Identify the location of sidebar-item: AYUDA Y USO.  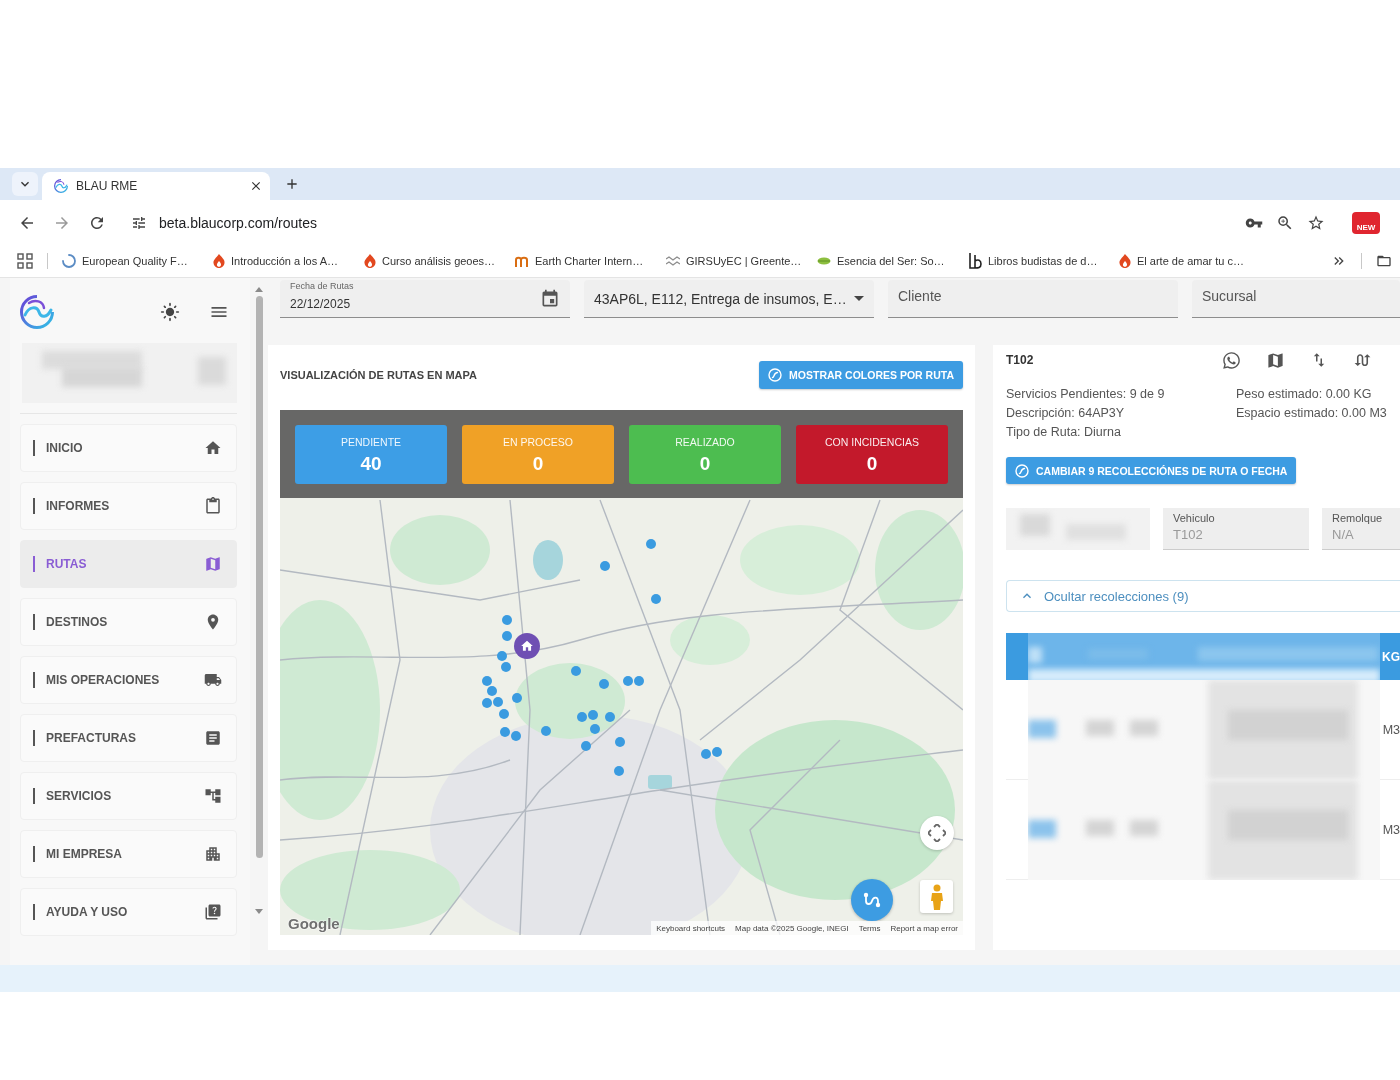
(128, 912).